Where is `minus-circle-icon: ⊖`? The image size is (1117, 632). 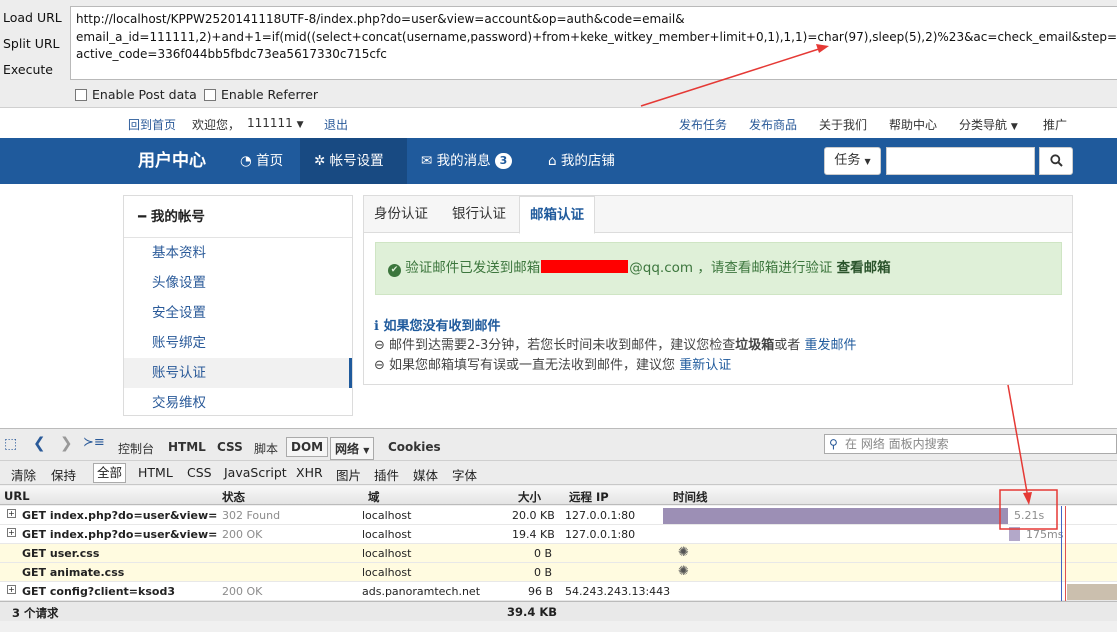 minus-circle-icon: ⊖ is located at coordinates (379, 365).